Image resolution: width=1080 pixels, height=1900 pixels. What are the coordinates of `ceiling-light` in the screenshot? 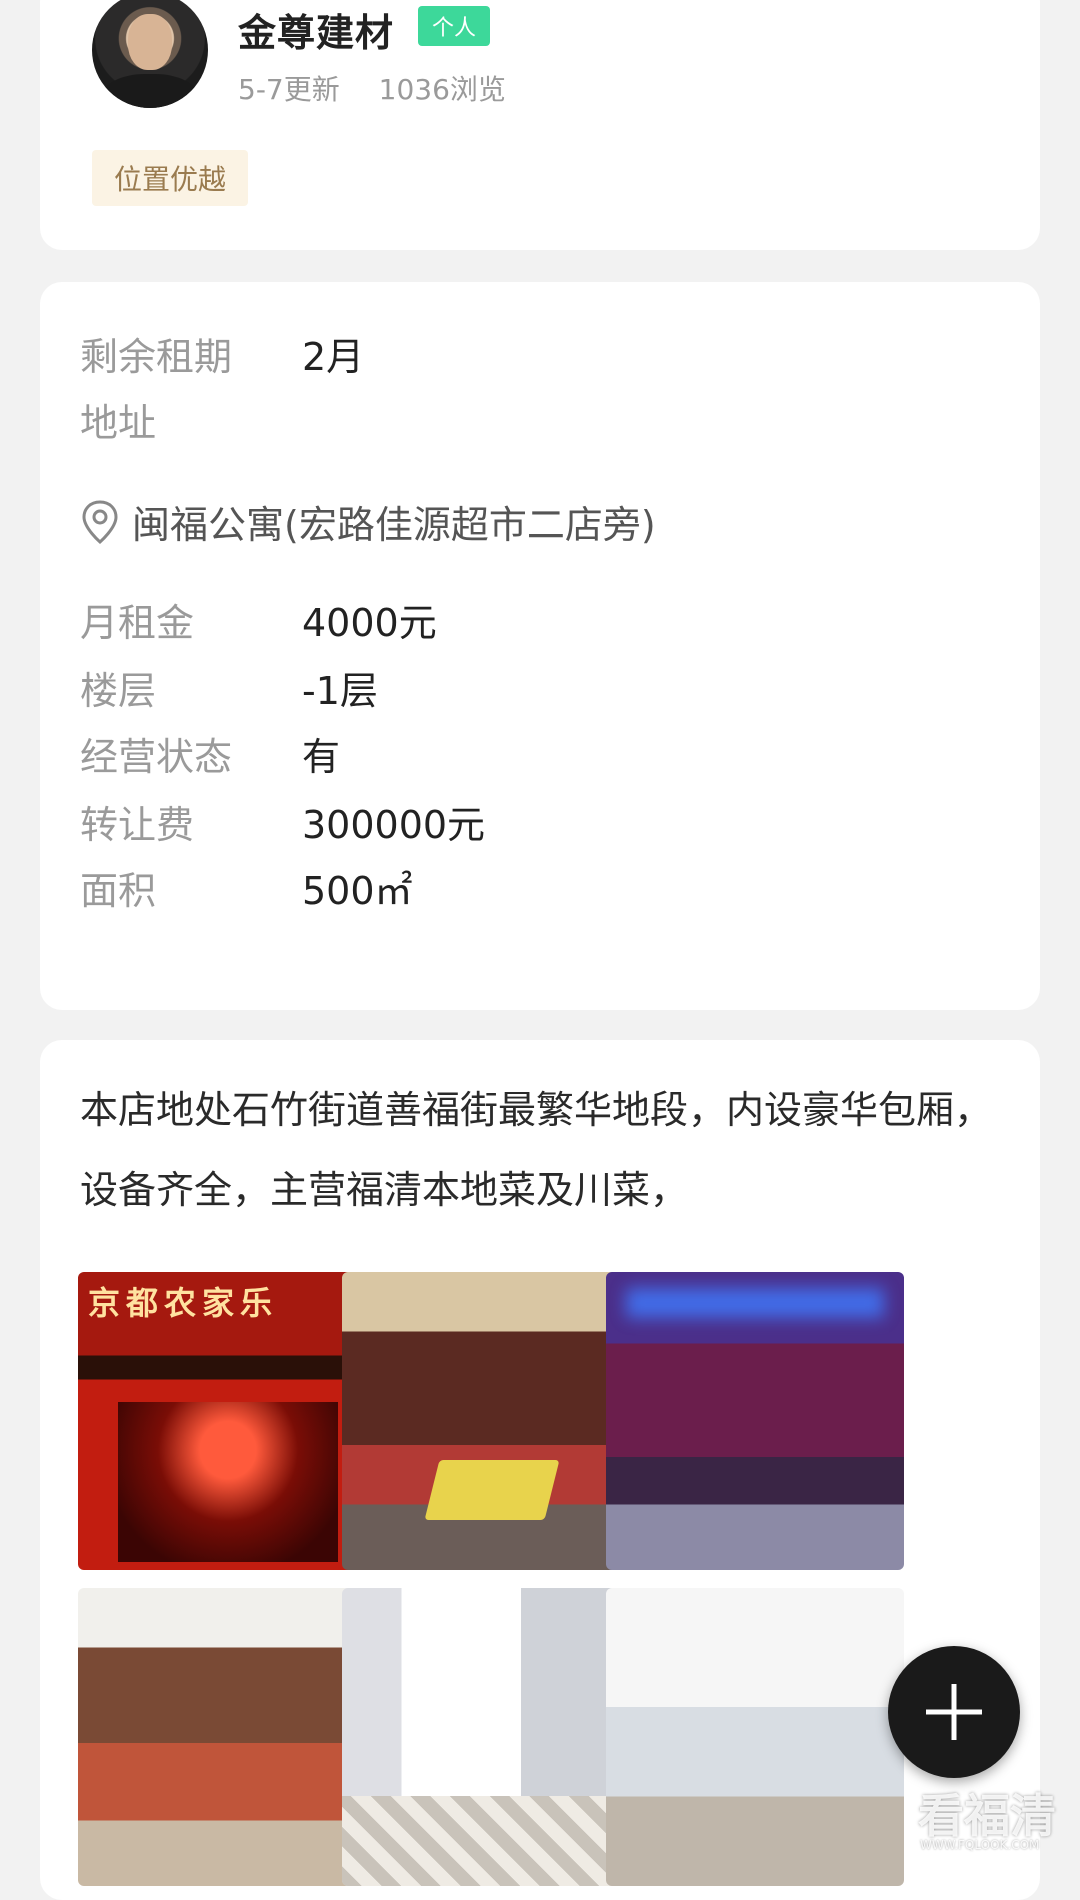 It's located at (755, 1303).